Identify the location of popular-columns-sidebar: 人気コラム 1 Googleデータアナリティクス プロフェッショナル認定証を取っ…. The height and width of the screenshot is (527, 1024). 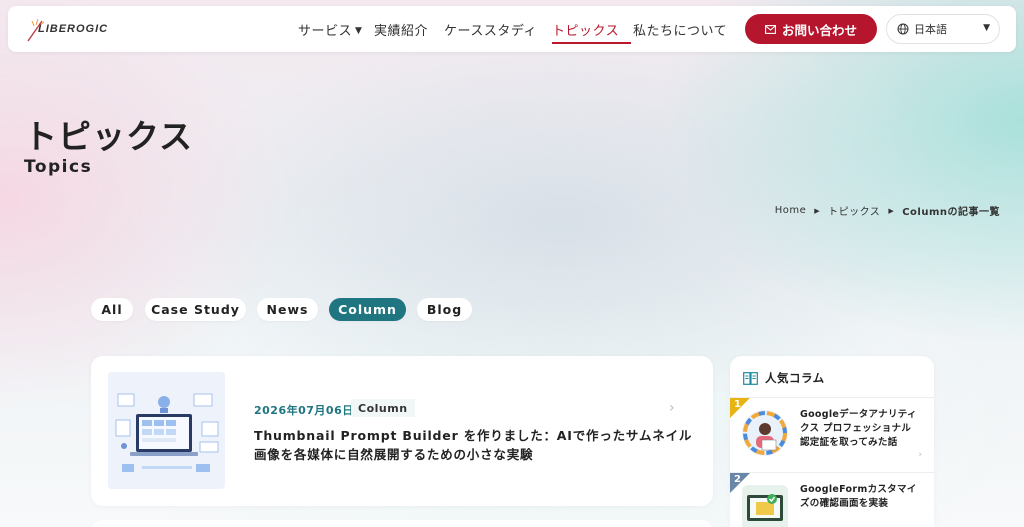
(832, 441).